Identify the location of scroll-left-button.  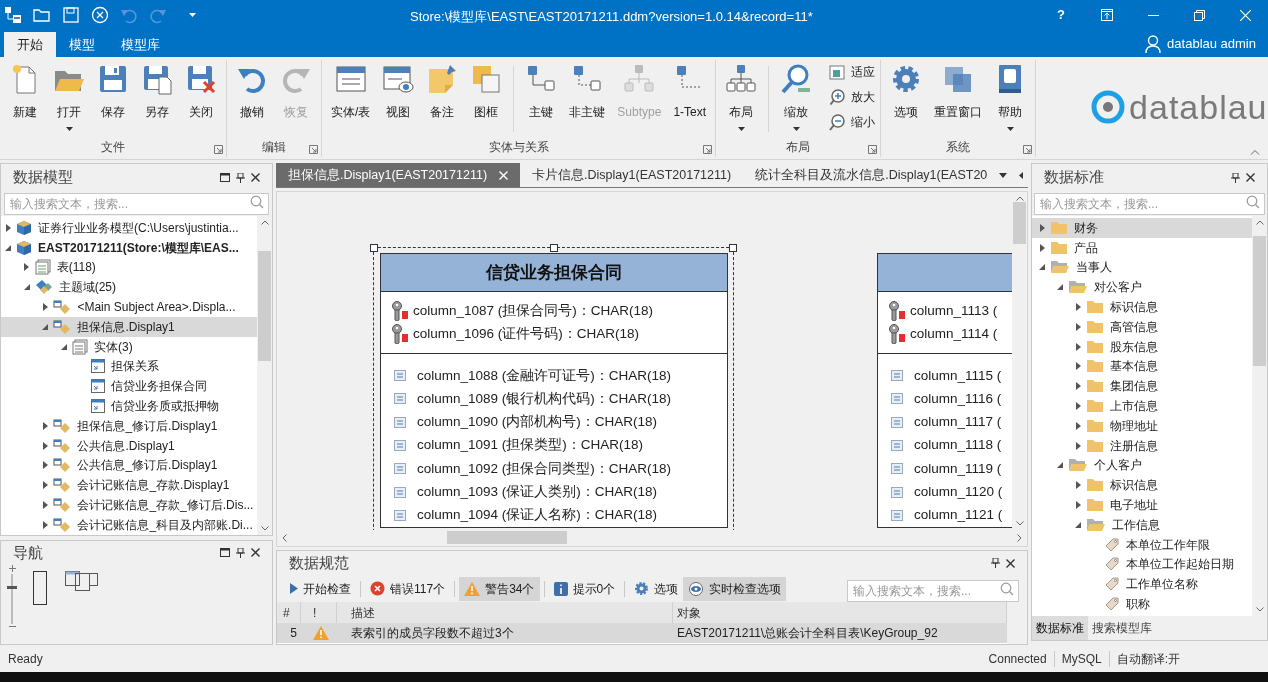
(1021, 175).